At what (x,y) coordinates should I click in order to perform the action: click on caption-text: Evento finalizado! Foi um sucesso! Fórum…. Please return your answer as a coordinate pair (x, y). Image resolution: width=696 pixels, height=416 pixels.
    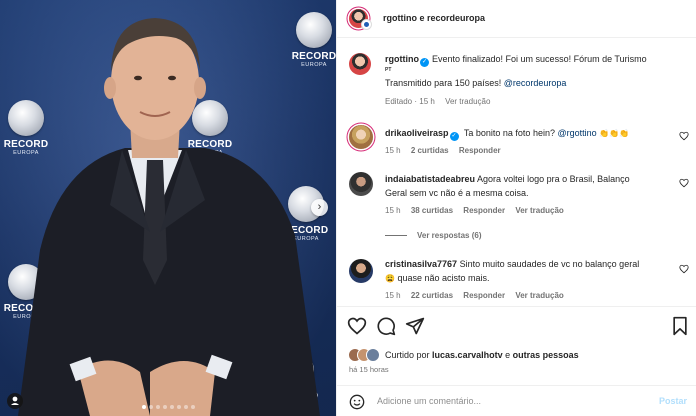
    Looking at the image, I should click on (539, 59).